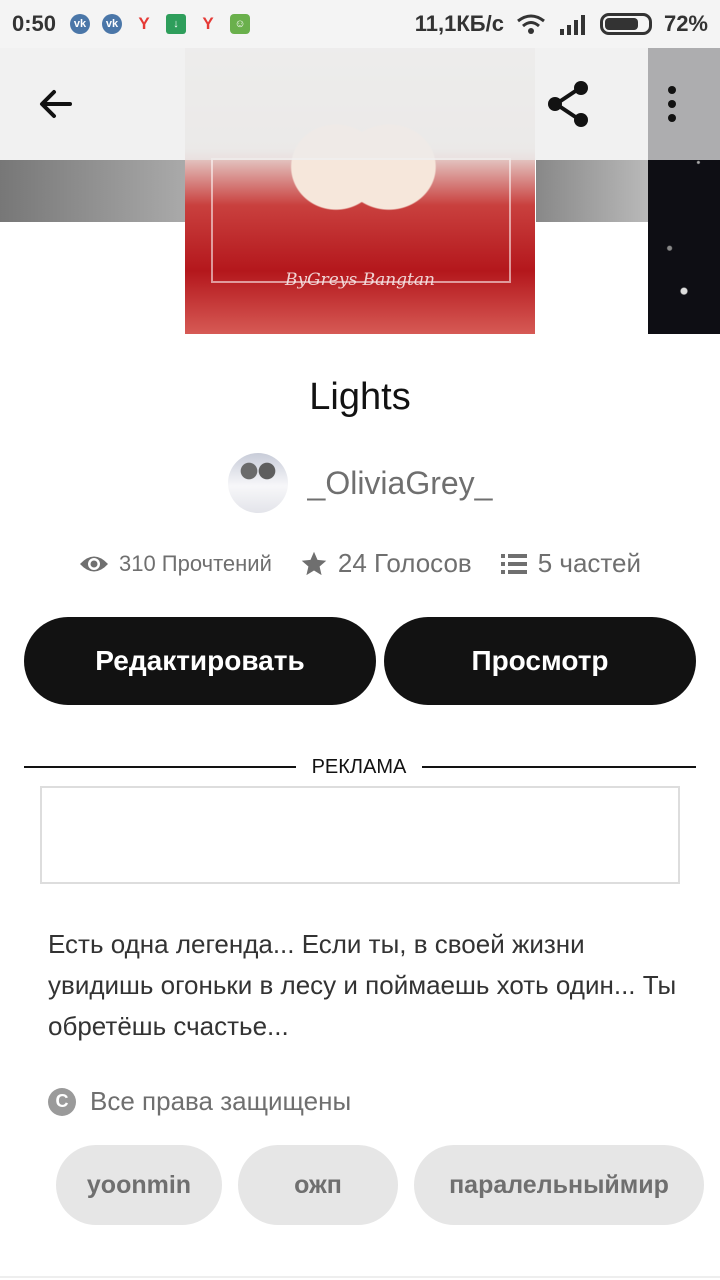 This screenshot has width=720, height=1280. I want to click on bottom-divider, so click(360, 1277).